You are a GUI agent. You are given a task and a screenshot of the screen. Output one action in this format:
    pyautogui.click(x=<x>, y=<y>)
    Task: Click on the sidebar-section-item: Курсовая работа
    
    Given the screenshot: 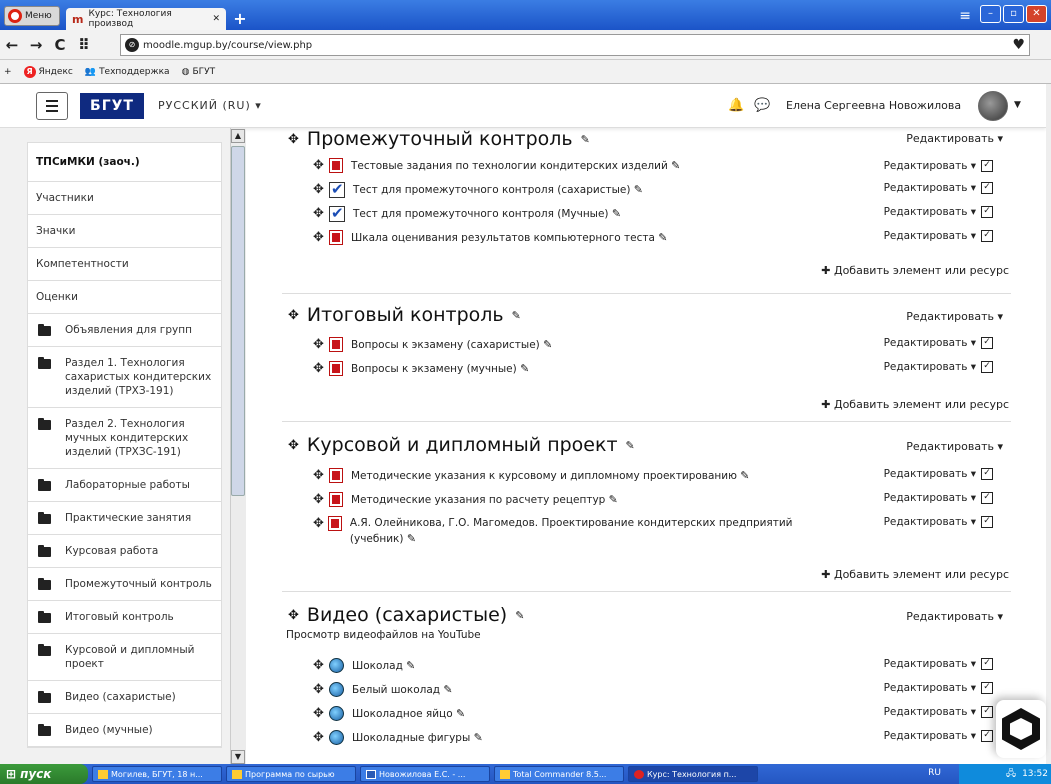 What is the action you would take?
    pyautogui.click(x=124, y=551)
    